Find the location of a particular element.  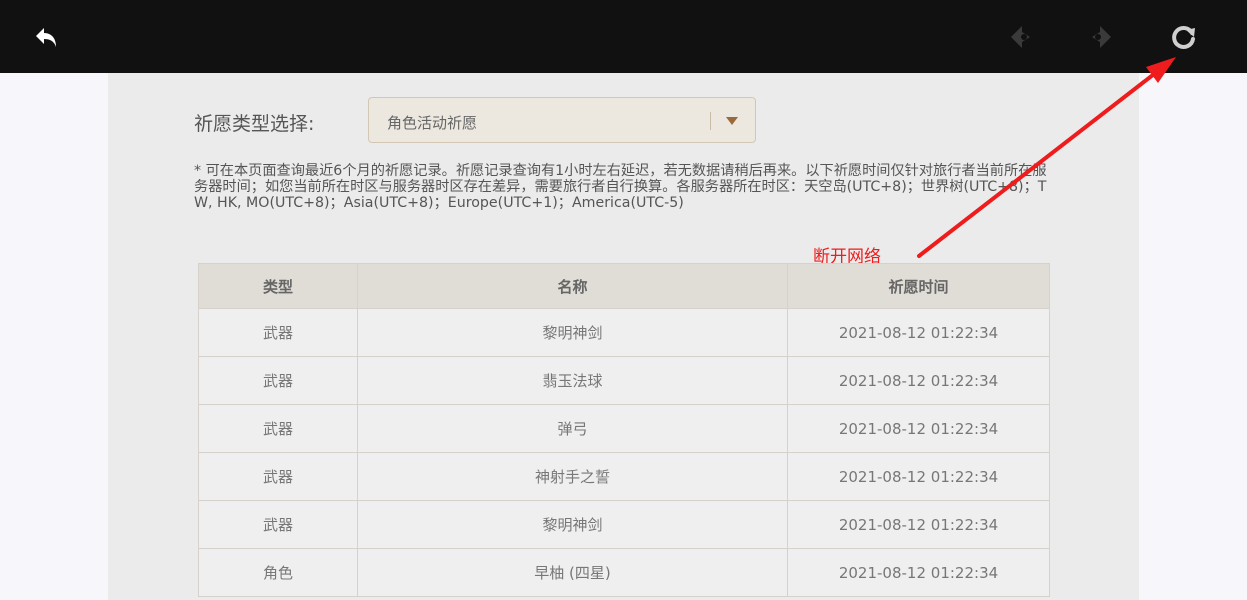

top-toolbar is located at coordinates (623, 36).